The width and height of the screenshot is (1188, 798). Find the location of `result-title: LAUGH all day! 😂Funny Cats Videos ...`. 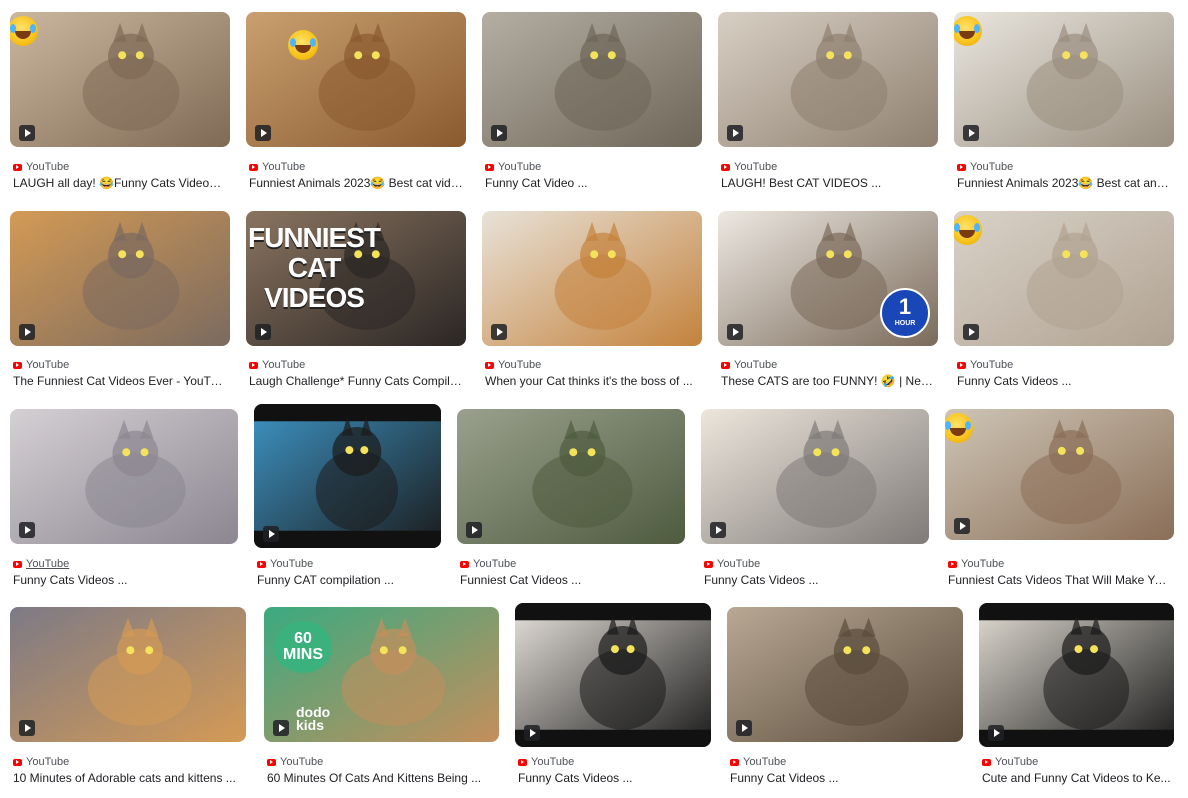

result-title: LAUGH all day! 😂Funny Cats Videos ... is located at coordinates (120, 184).